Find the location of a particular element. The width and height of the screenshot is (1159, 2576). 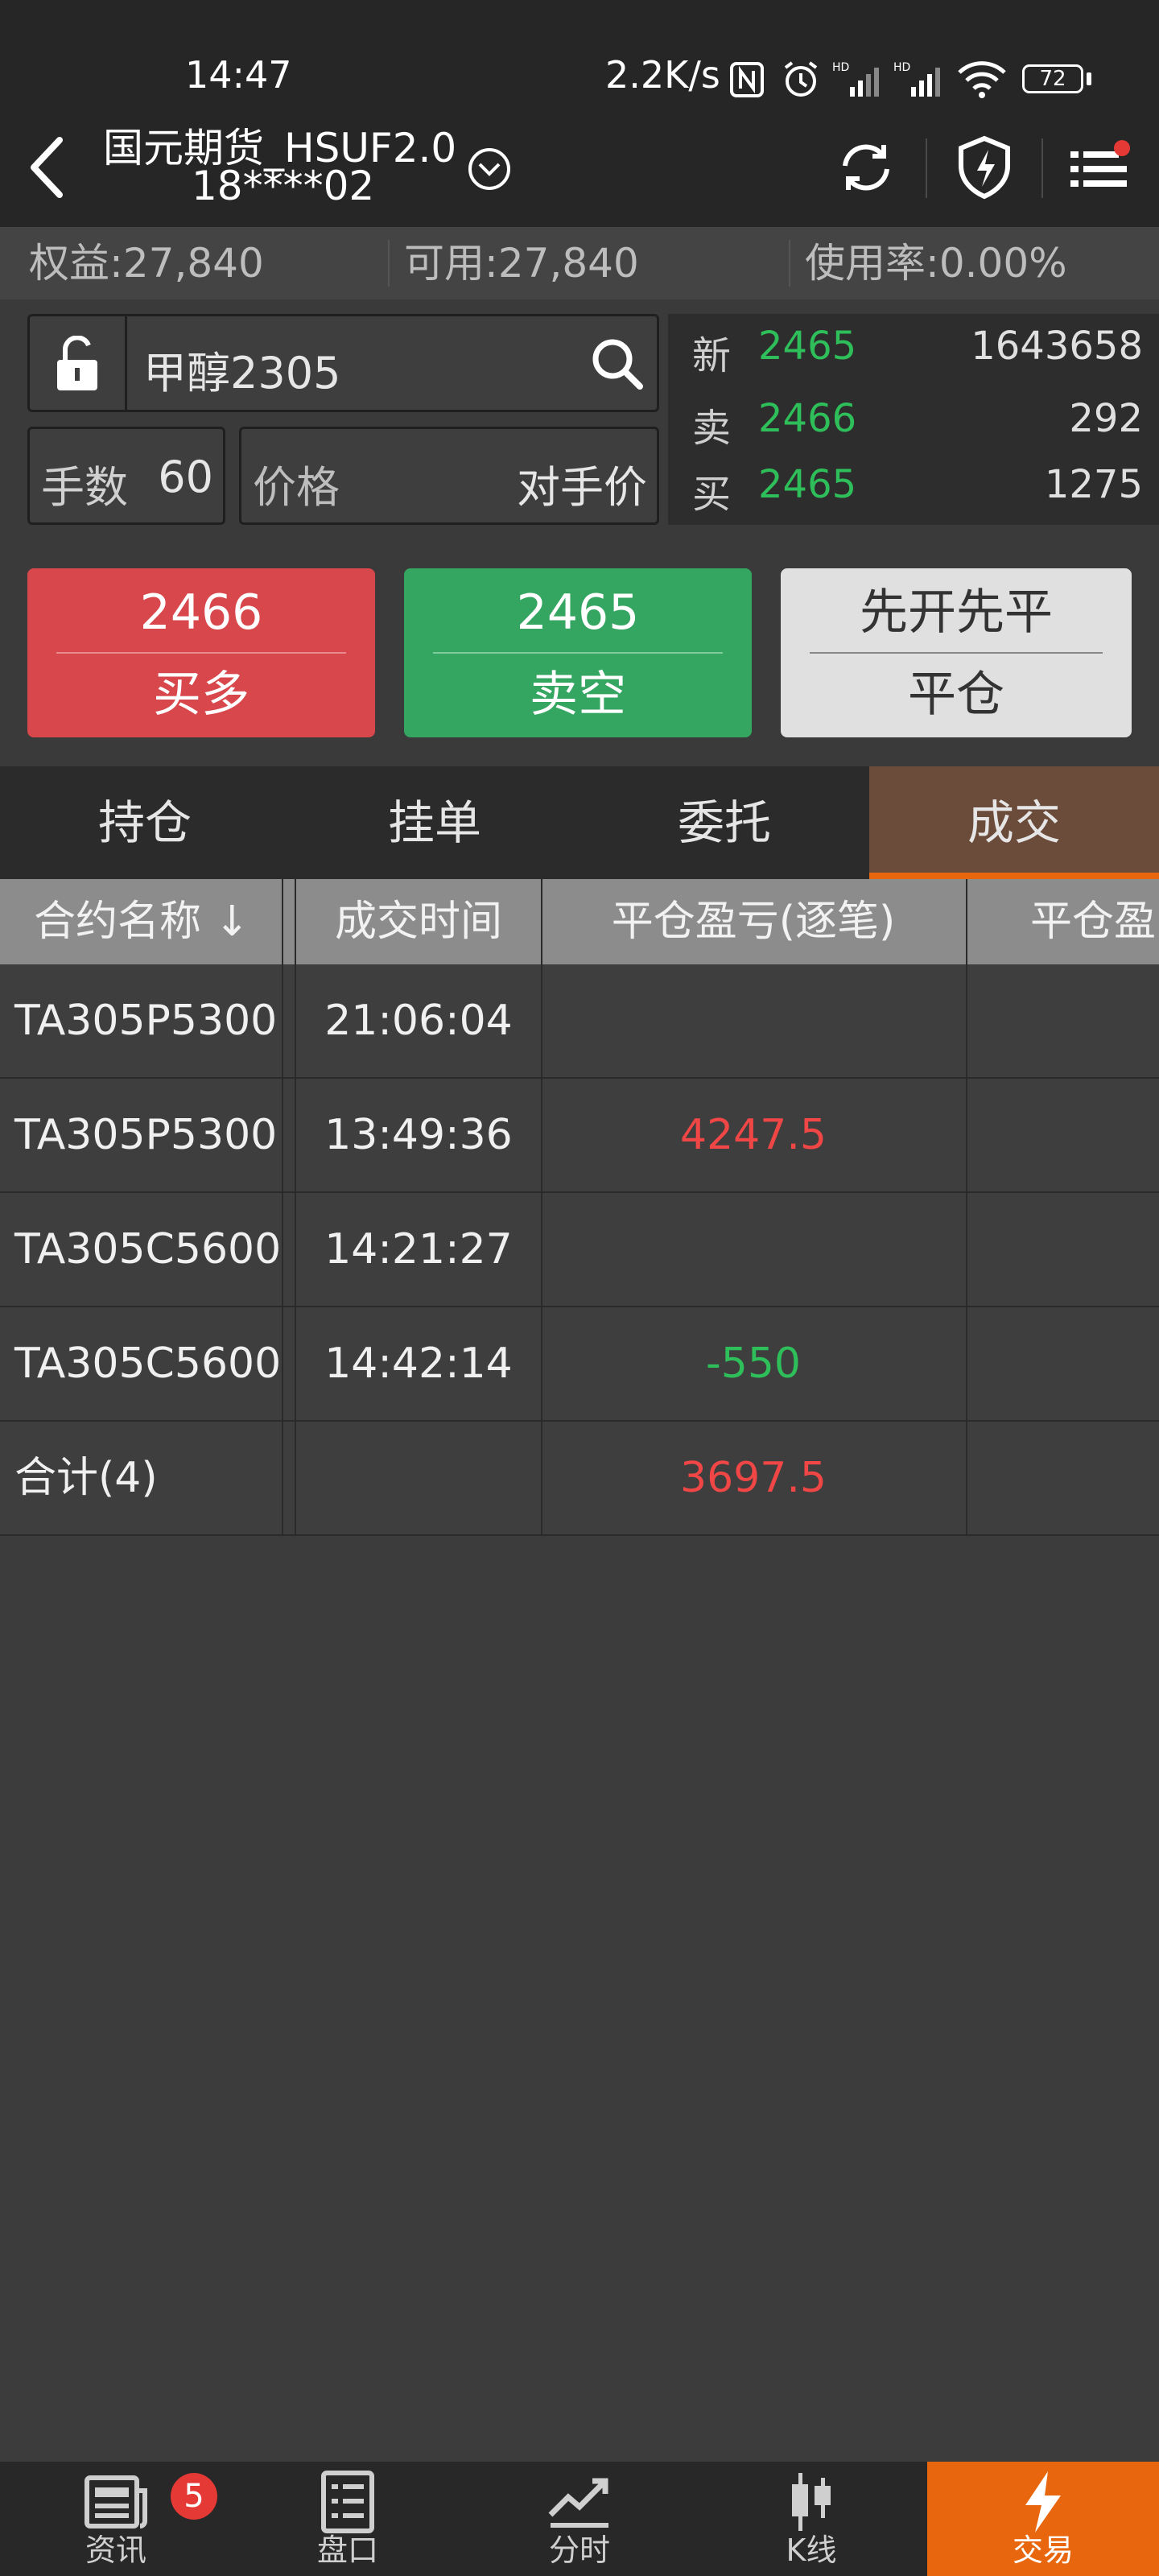

lock-button is located at coordinates (77, 363).